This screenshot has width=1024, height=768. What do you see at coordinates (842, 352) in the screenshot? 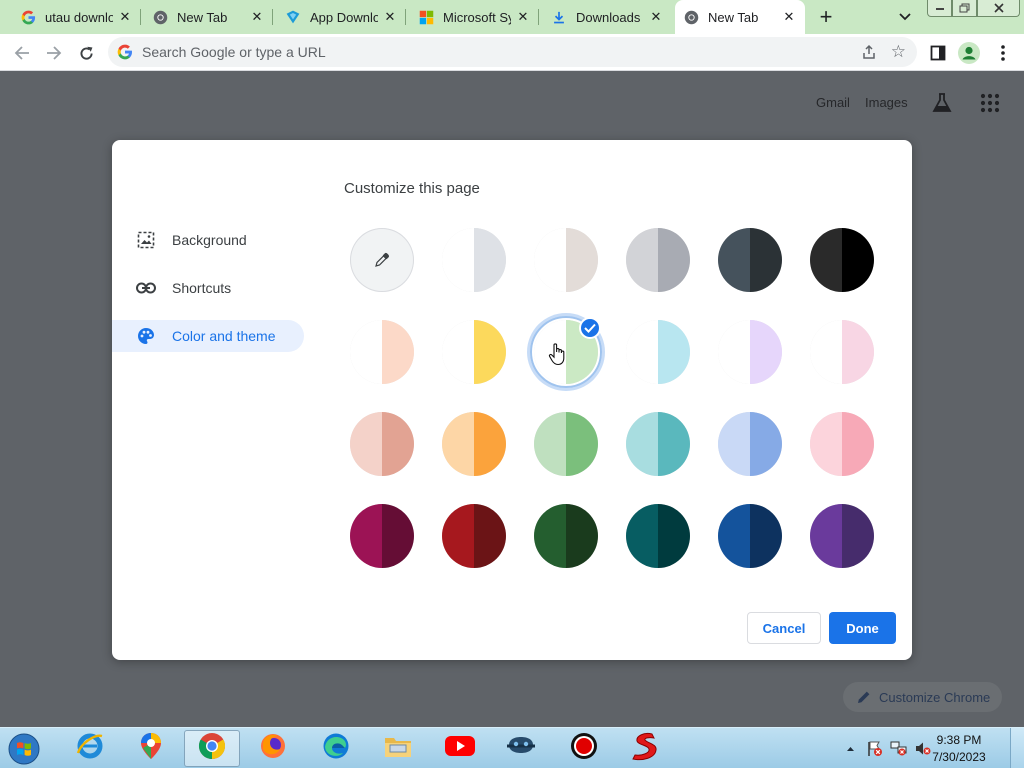
I see `theme-swatch-pink-light` at bounding box center [842, 352].